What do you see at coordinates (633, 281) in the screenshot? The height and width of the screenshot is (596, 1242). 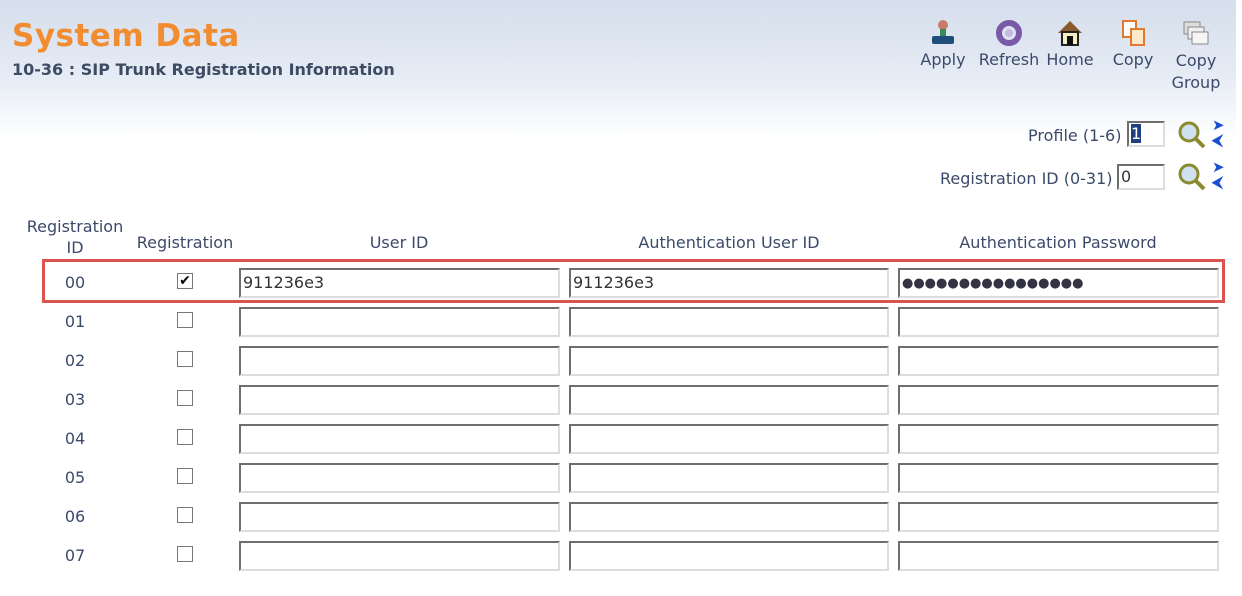 I see `highlight-box` at bounding box center [633, 281].